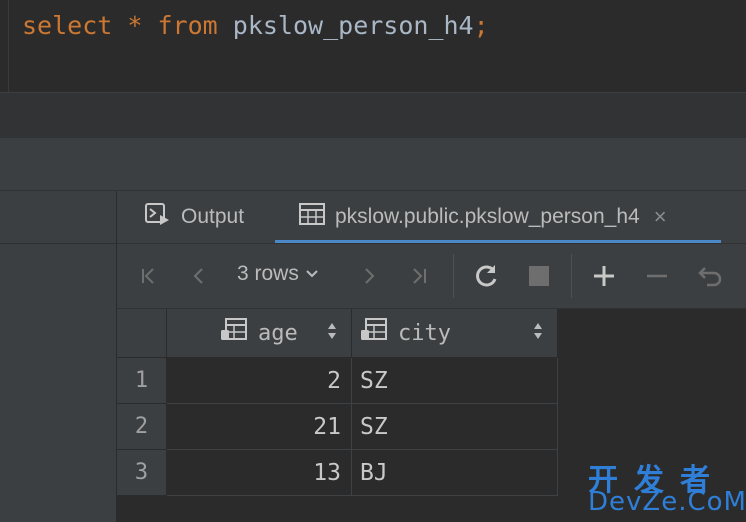 This screenshot has width=746, height=522. What do you see at coordinates (419, 276) in the screenshot?
I see `last-page-icon` at bounding box center [419, 276].